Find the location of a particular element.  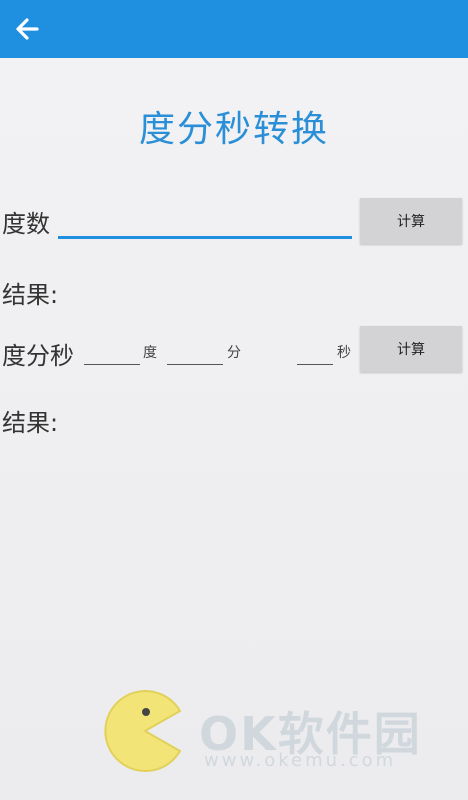

degrees-label: 度数 is located at coordinates (26, 224).